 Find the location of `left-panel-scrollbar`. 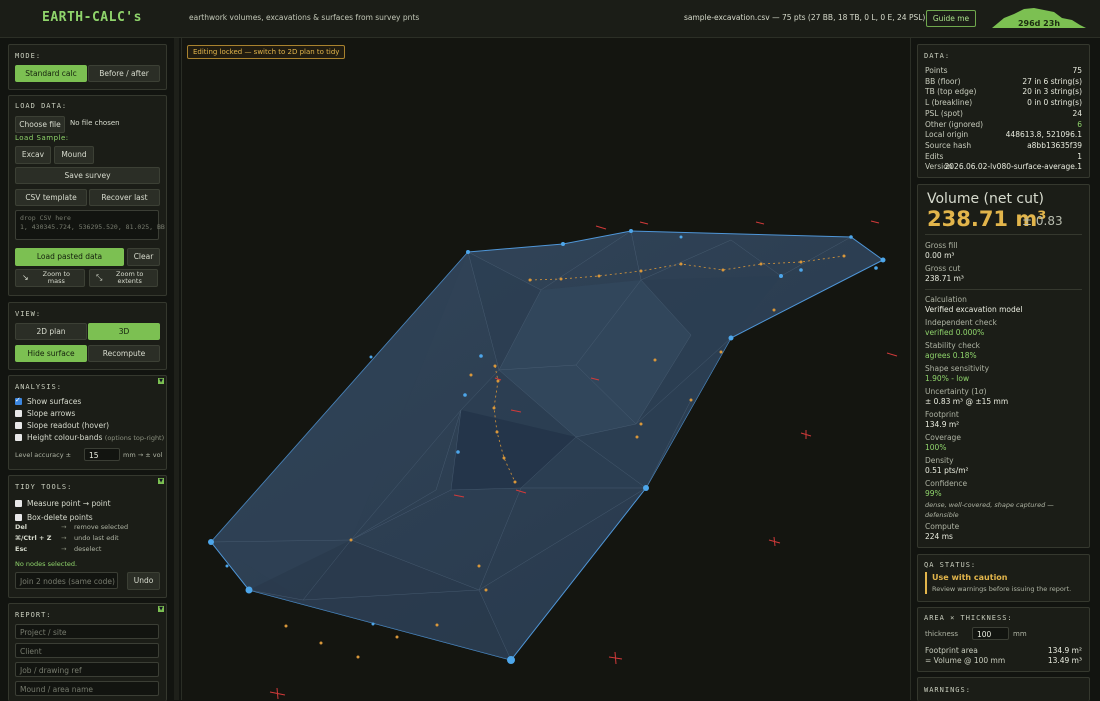

left-panel-scrollbar is located at coordinates (176, 369).